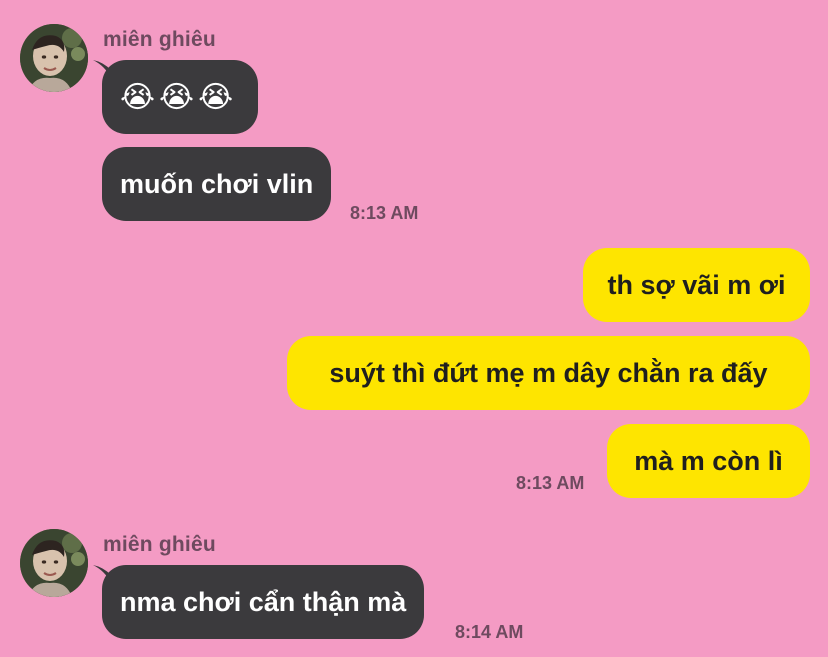  I want to click on message-text: muốn chơi vlin, so click(217, 183).